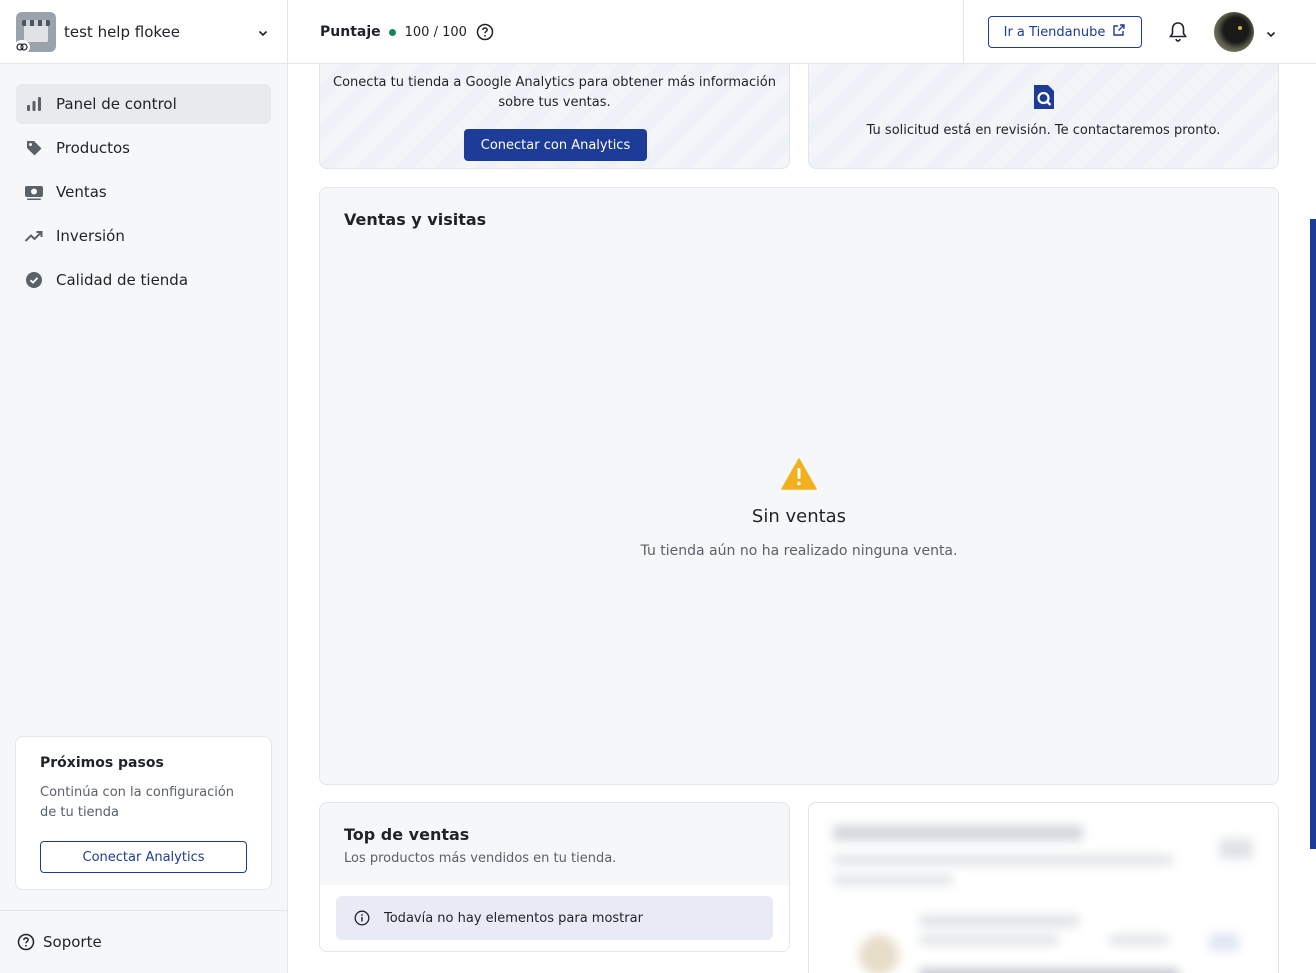 Image resolution: width=1316 pixels, height=973 pixels. Describe the element at coordinates (122, 31) in the screenshot. I see `store-name: test help flokee` at that location.